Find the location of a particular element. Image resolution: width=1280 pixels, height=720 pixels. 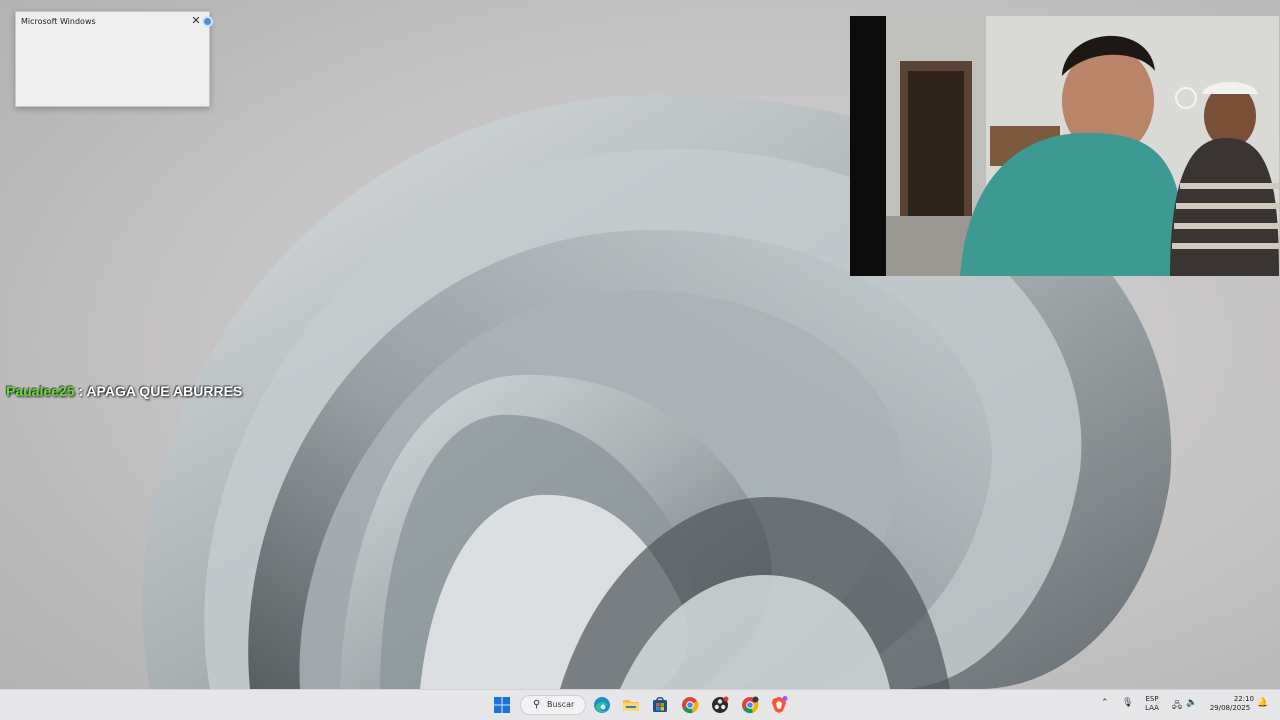

notification-icon: 🔔 is located at coordinates (1262, 703).